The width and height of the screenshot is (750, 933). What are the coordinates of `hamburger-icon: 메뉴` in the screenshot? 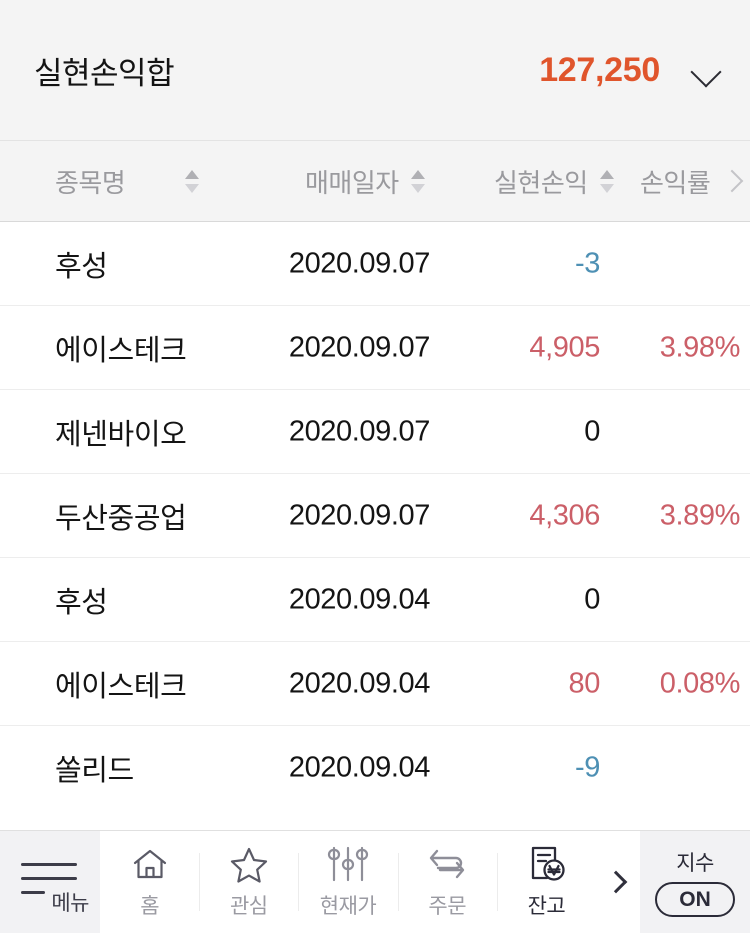 It's located at (51, 885).